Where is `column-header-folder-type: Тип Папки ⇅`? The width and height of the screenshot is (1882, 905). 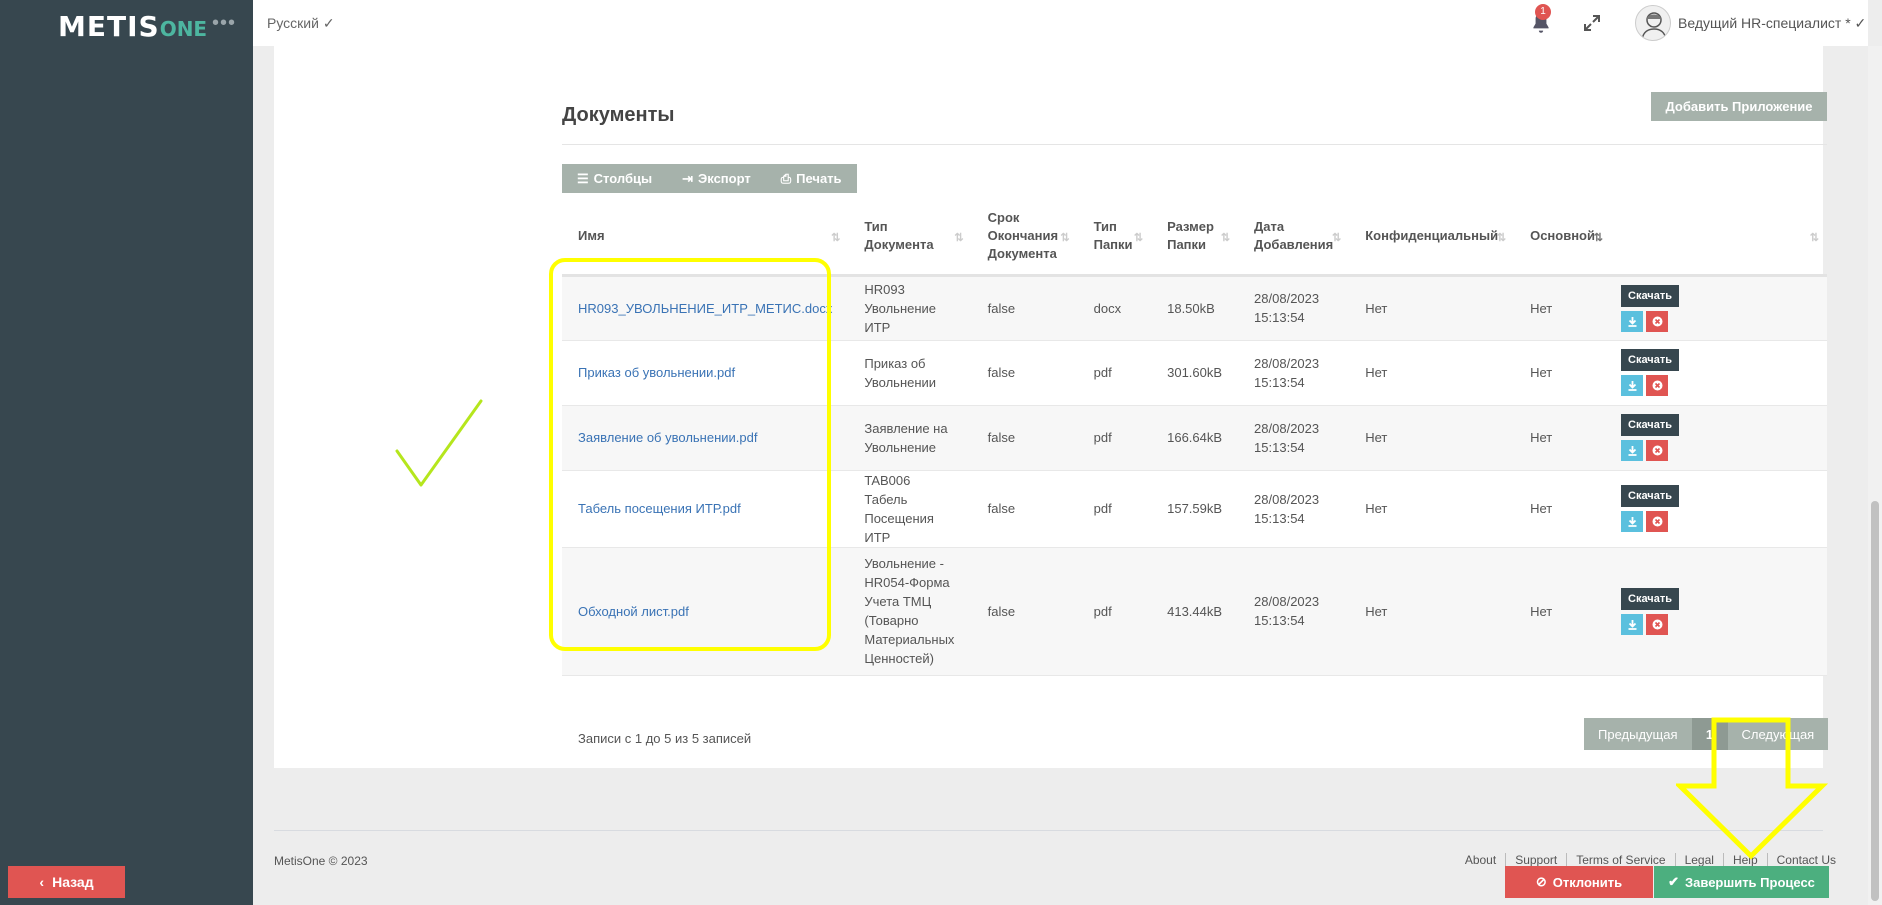 column-header-folder-type: Тип Папки ⇅ is located at coordinates (1114, 237).